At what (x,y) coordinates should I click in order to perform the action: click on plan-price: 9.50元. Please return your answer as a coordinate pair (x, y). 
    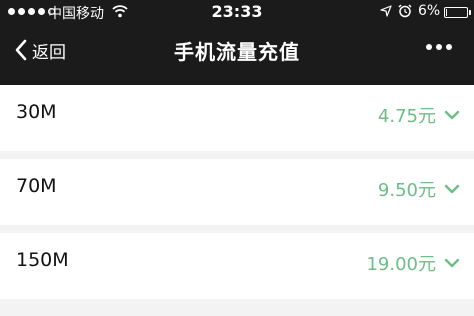
    Looking at the image, I should click on (406, 190).